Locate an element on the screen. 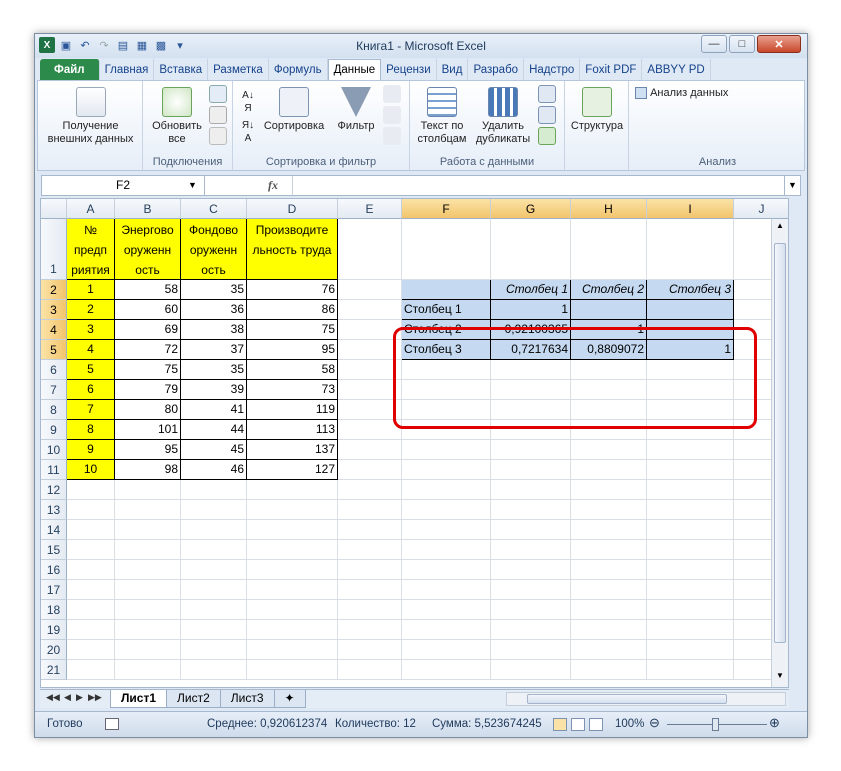  row-header: 21 is located at coordinates (54, 670).